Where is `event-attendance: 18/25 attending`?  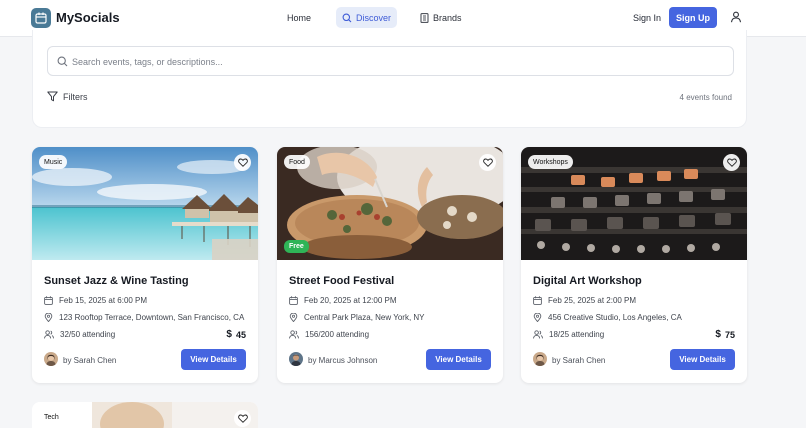
event-attendance: 18/25 attending is located at coordinates (568, 334).